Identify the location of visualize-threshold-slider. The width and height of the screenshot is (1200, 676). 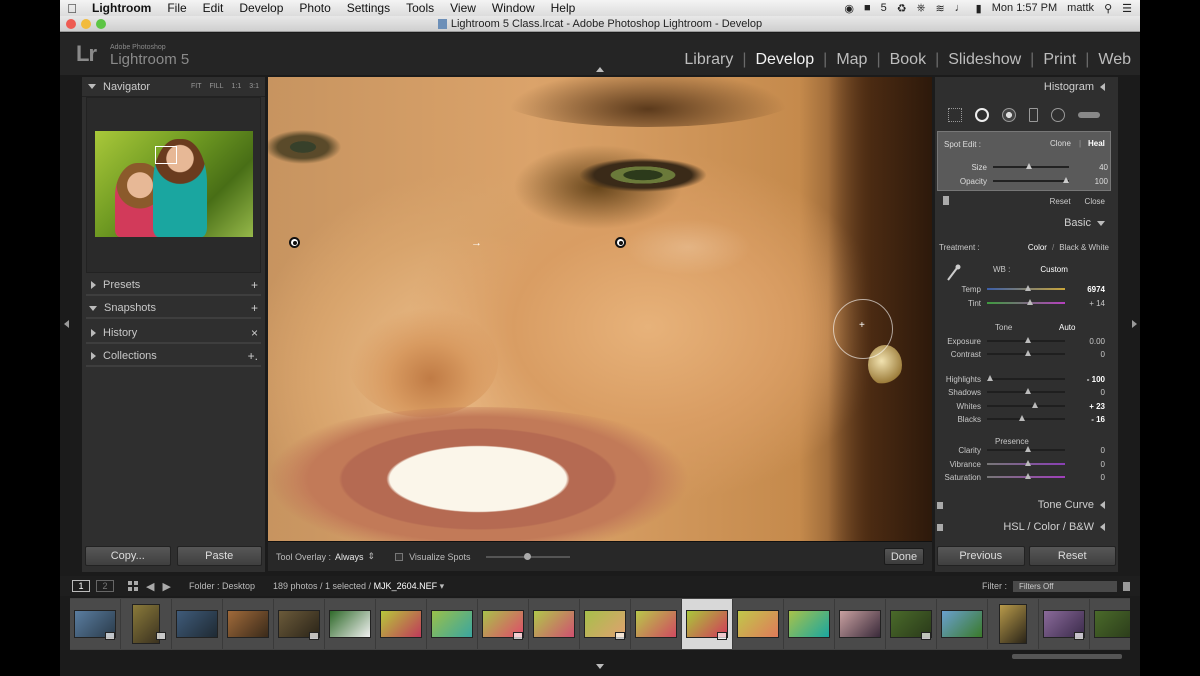
(528, 556).